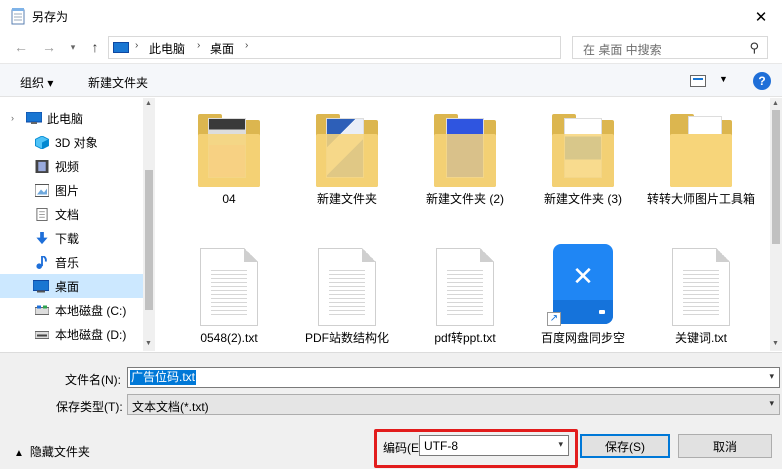 Image resolution: width=782 pixels, height=469 pixels. What do you see at coordinates (453, 404) in the screenshot?
I see `filetype-select: 文本文档(*.txt) ▾` at bounding box center [453, 404].